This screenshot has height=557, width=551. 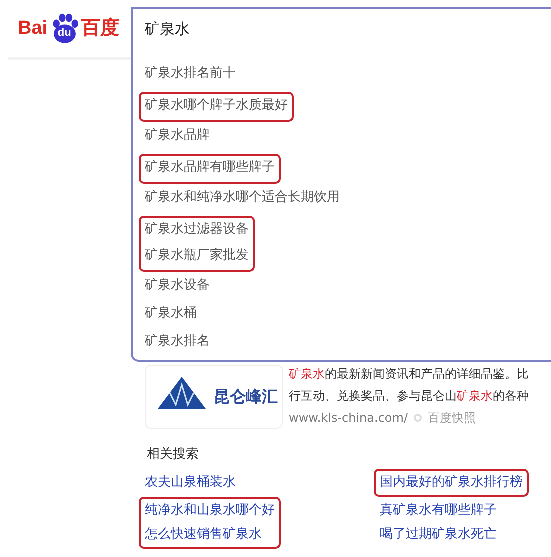 I want to click on suggestion-item: 矿泉水和纯净水哪个适合长期饮用, so click(x=242, y=200).